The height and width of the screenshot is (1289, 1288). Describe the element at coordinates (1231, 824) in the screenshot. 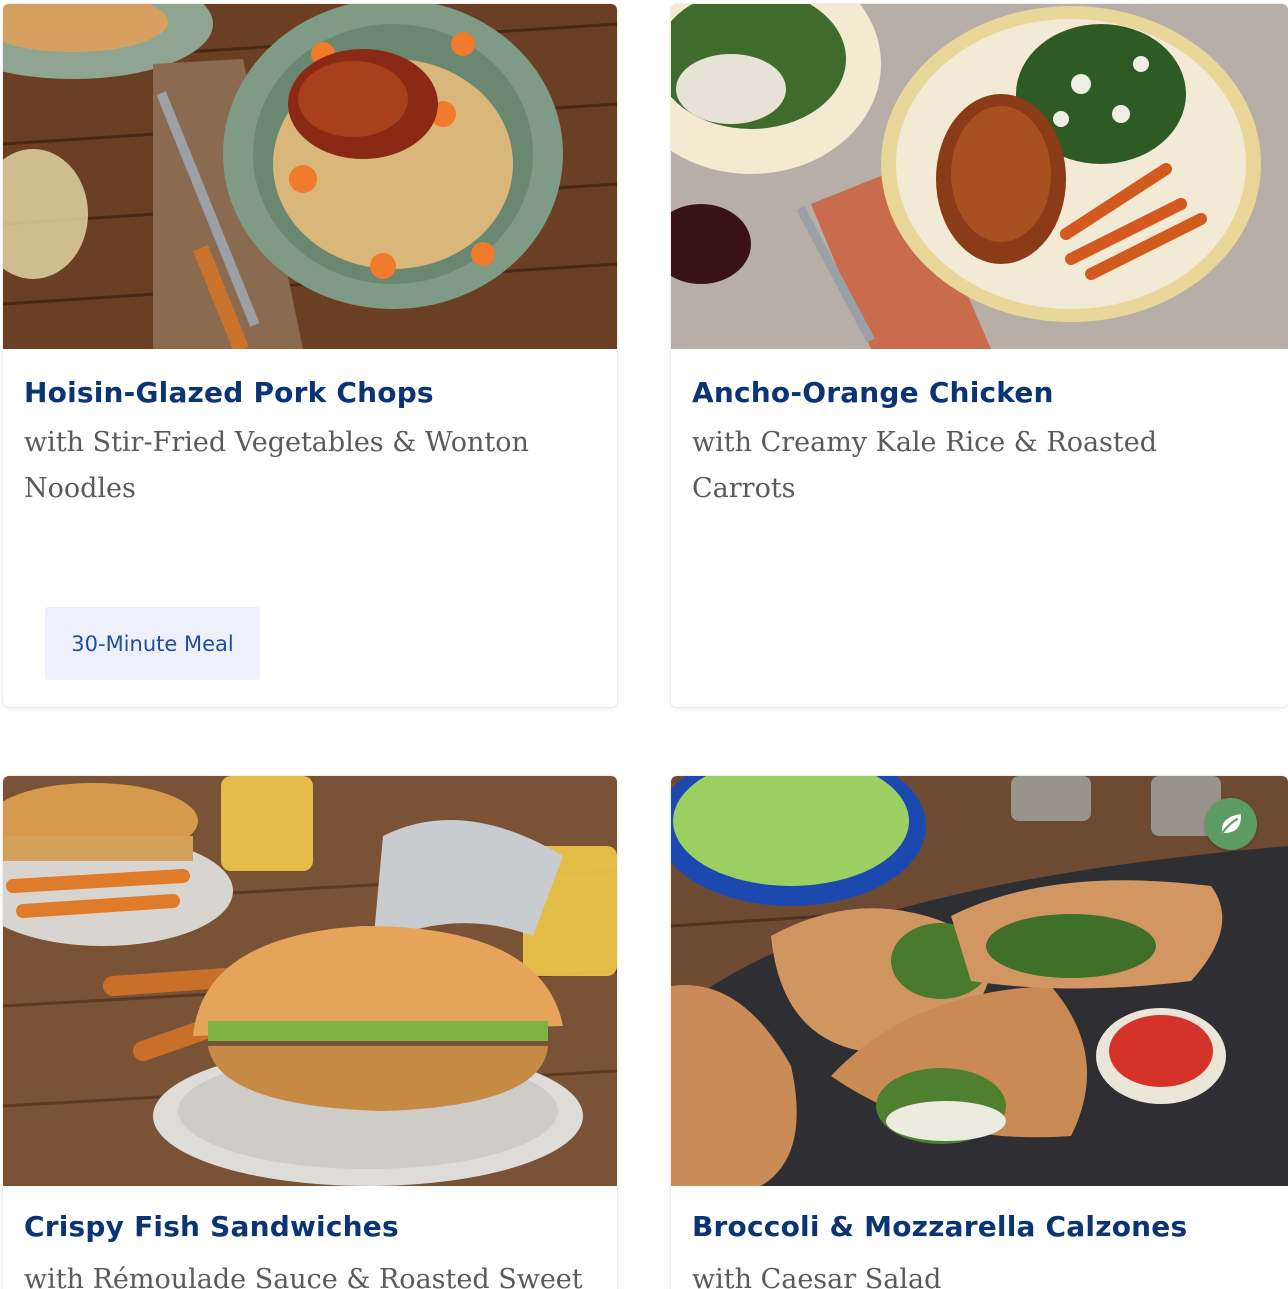

I see `vegetarian-leaf-icon` at that location.